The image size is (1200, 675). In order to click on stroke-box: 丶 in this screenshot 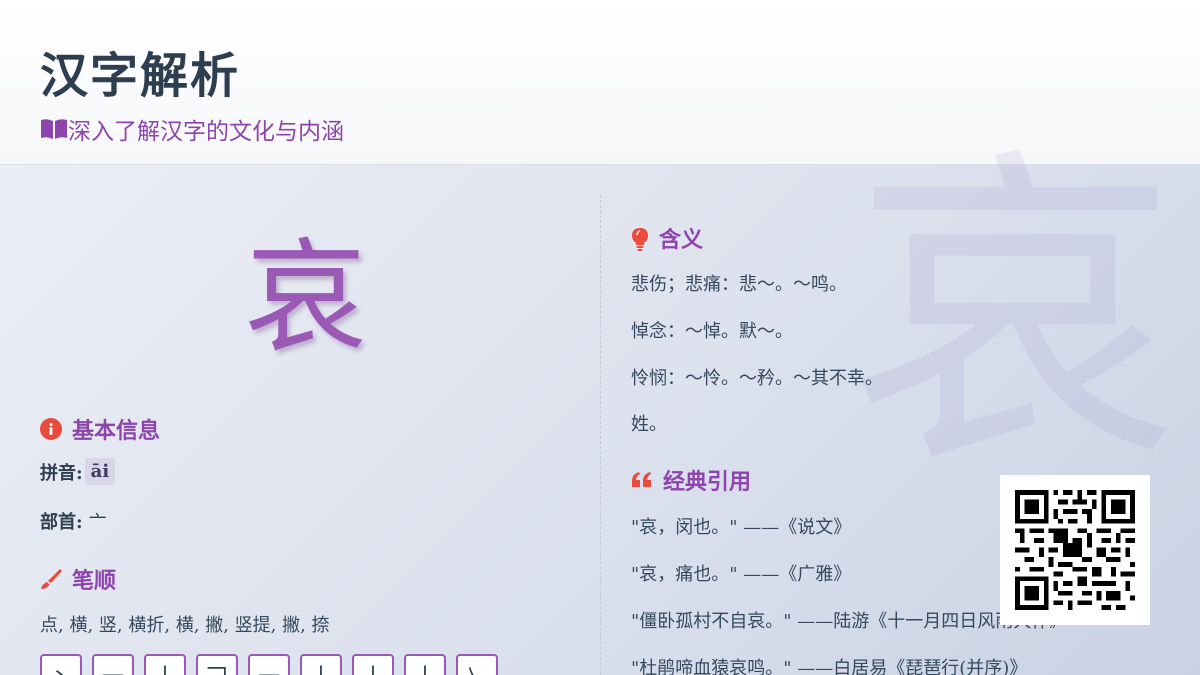, I will do `click(61, 664)`.